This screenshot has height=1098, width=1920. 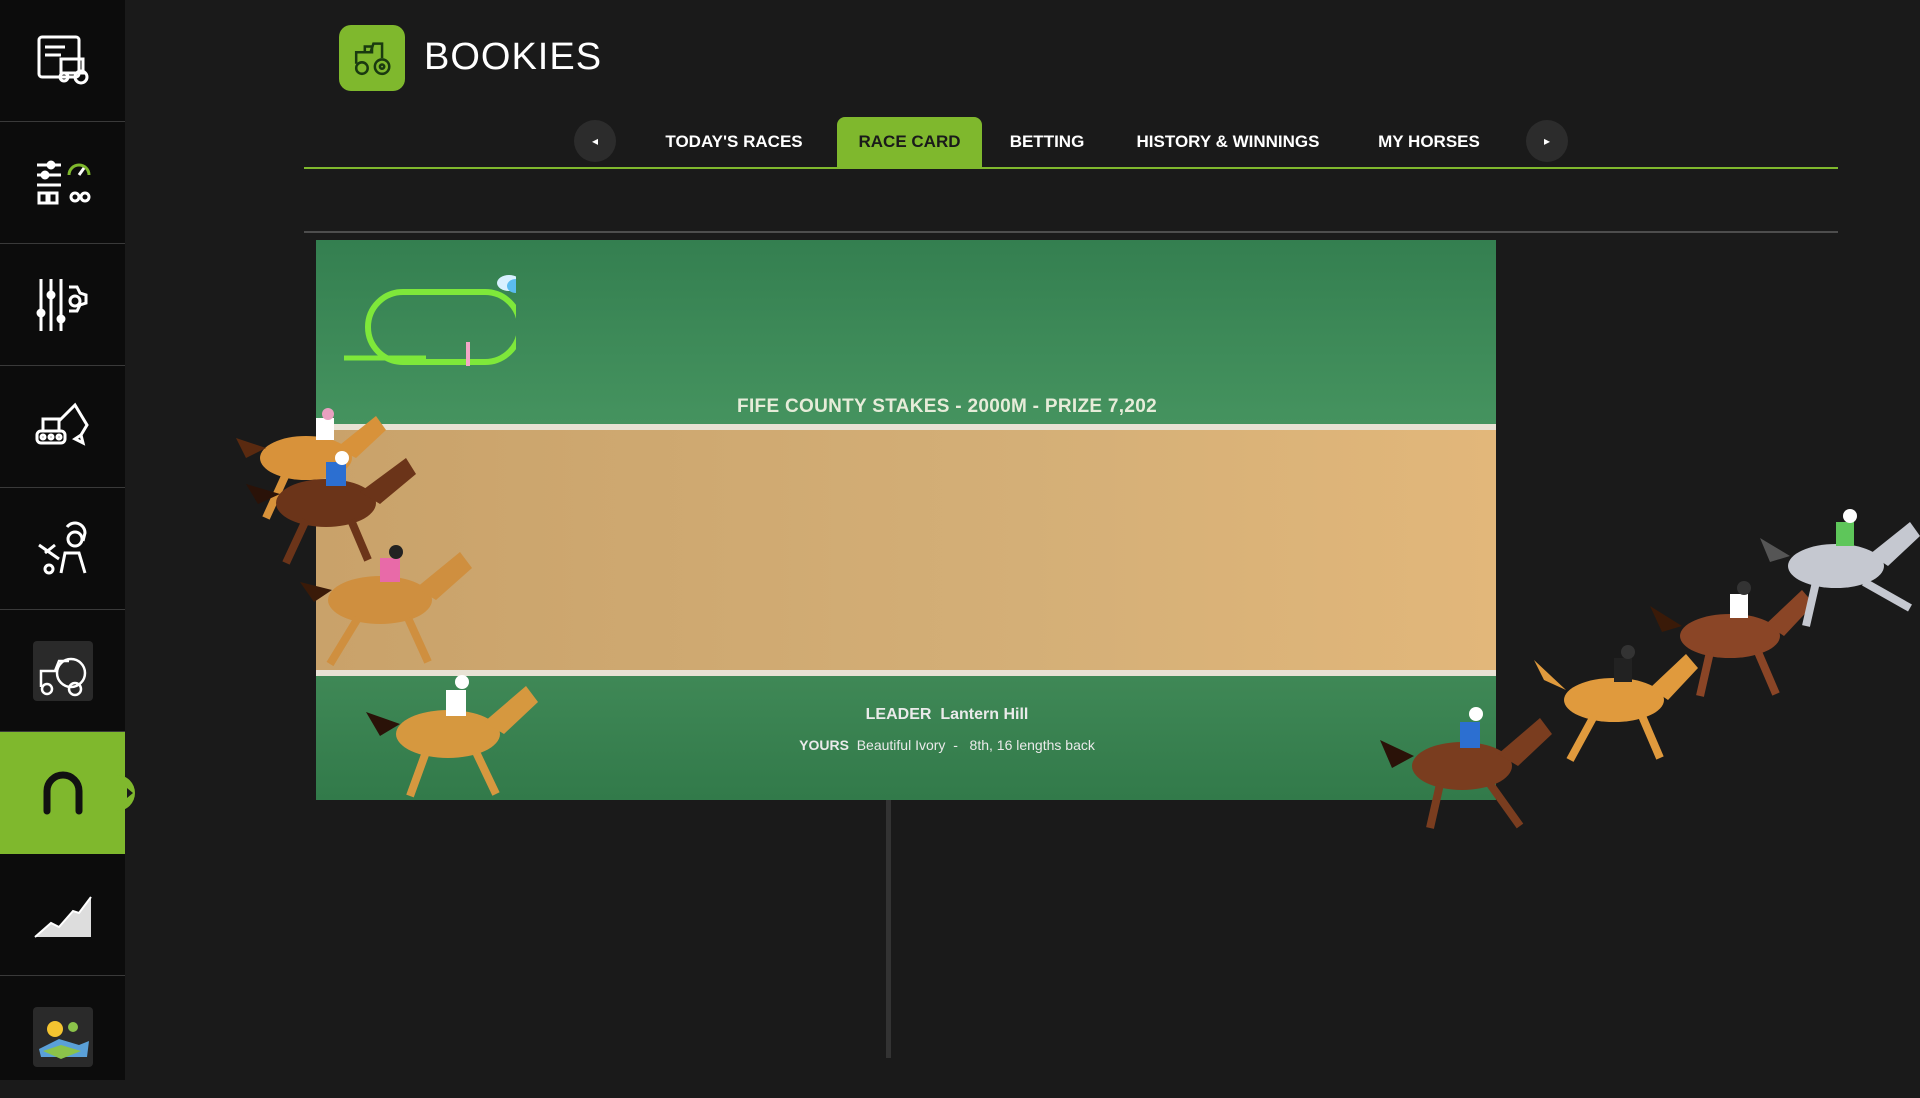 What do you see at coordinates (1047, 142) in the screenshot?
I see `tab-betting: BETTING` at bounding box center [1047, 142].